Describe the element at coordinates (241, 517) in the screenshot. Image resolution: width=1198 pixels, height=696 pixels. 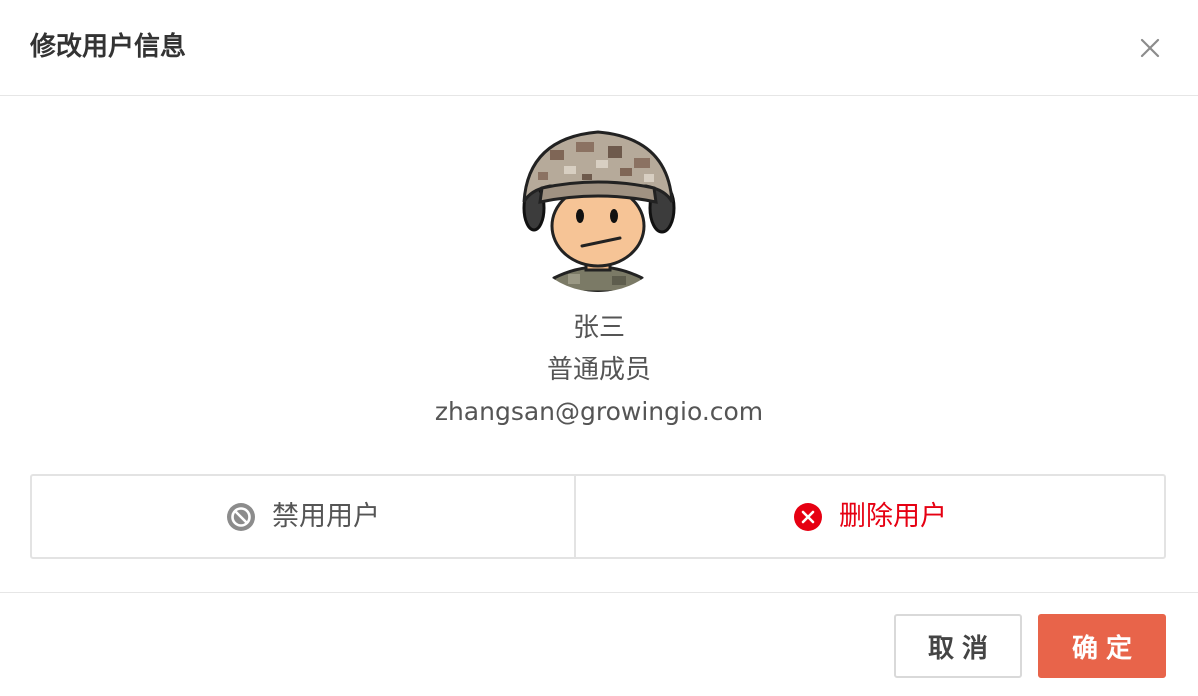
I see `ban-icon` at that location.